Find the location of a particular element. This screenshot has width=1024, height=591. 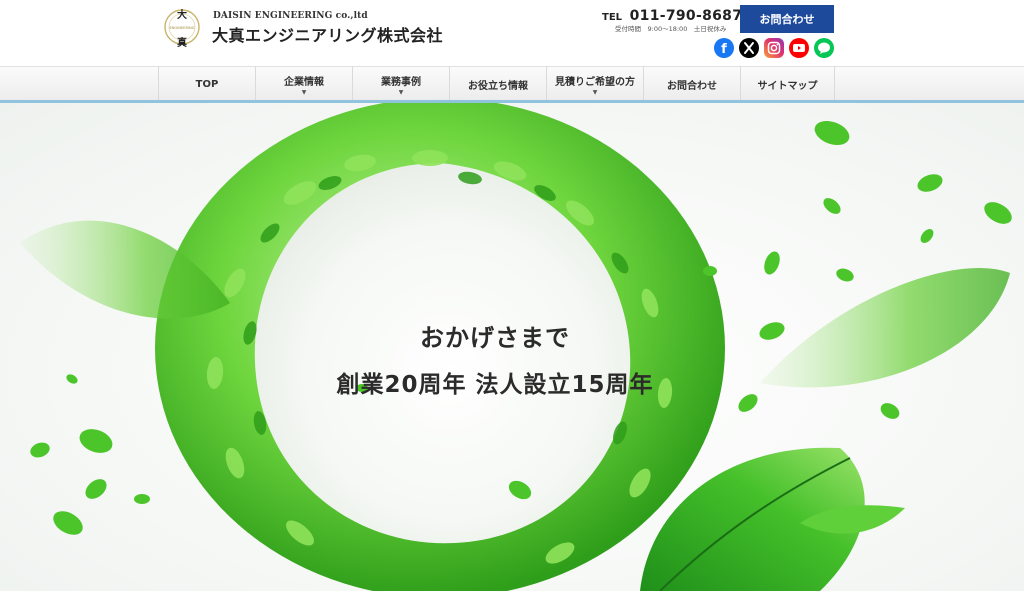

nav-label: TOP is located at coordinates (207, 84).